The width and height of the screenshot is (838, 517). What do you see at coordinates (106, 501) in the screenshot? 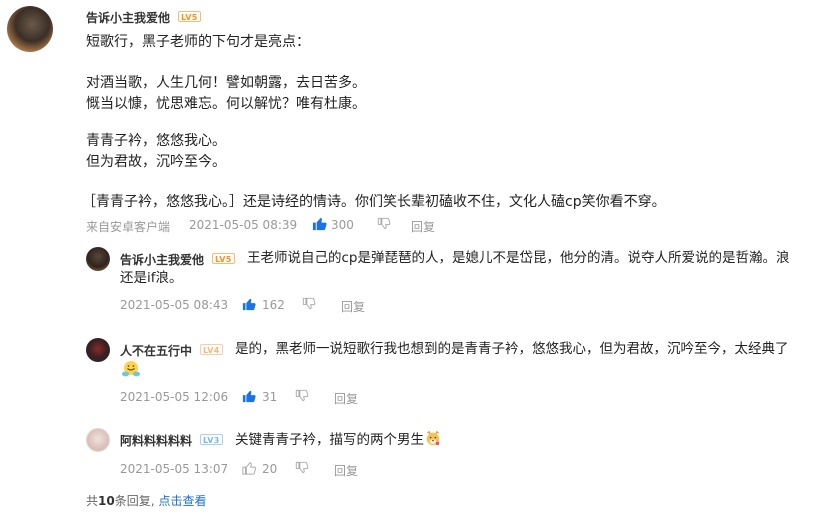
I see `reply-count: 10` at bounding box center [106, 501].